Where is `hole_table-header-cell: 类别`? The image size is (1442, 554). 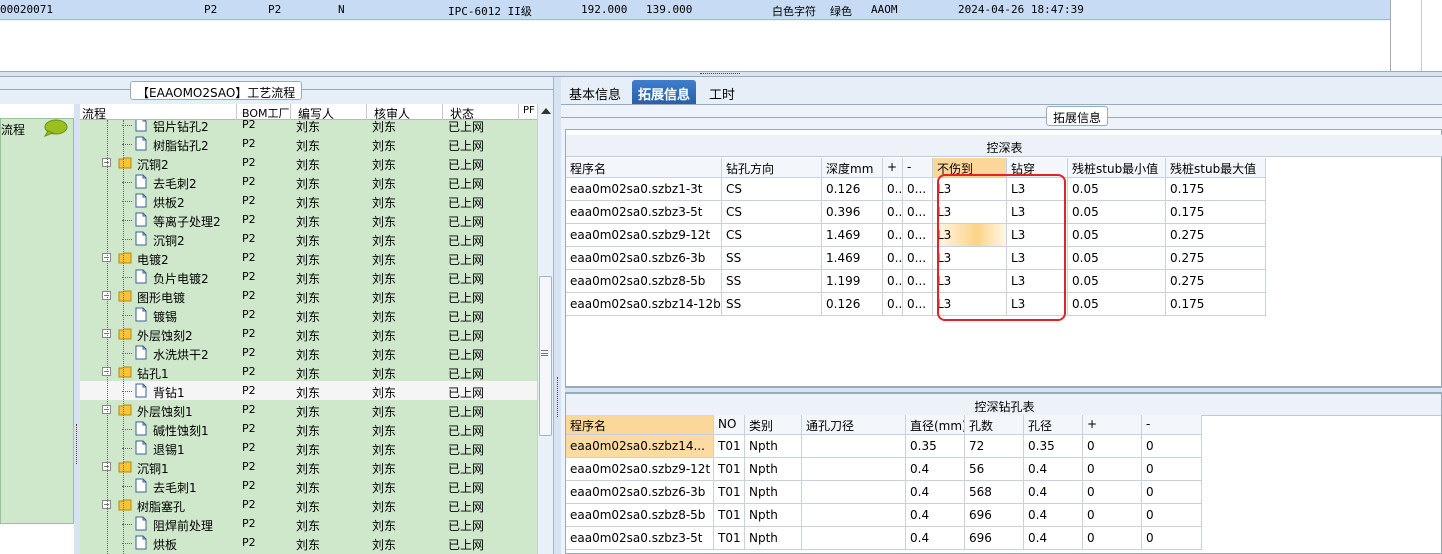
hole_table-header-cell: 类别 is located at coordinates (773, 425).